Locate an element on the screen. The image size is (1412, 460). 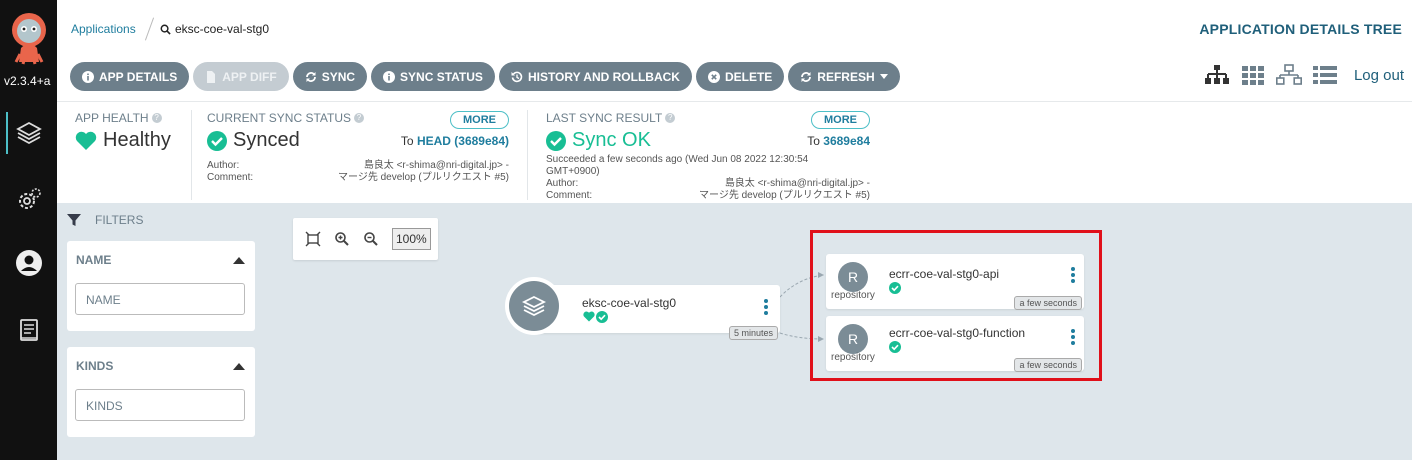
app-details-label: APP DETAILS is located at coordinates (138, 76).